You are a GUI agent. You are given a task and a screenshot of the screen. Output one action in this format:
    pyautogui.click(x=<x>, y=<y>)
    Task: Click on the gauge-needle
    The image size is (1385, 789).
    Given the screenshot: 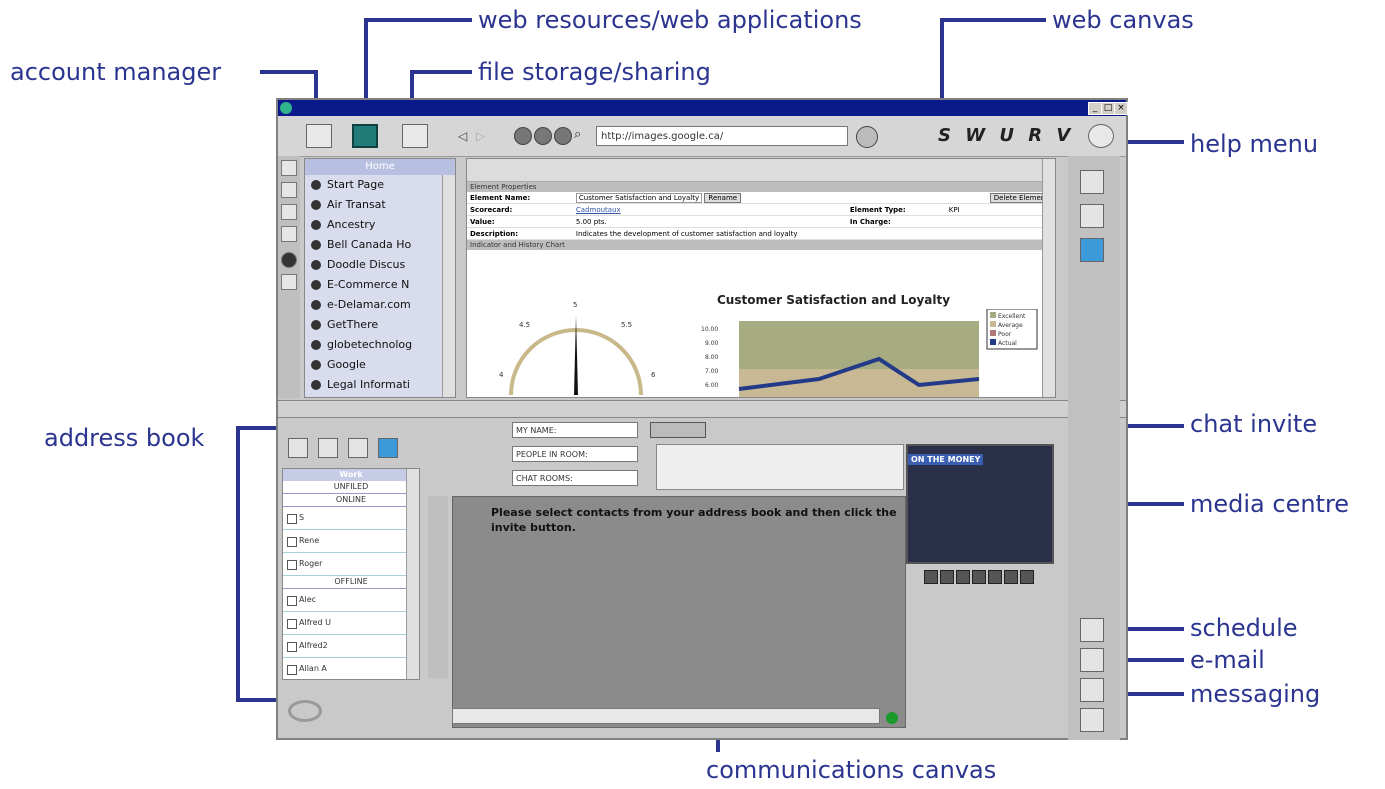 What is the action you would take?
    pyautogui.click(x=576, y=355)
    